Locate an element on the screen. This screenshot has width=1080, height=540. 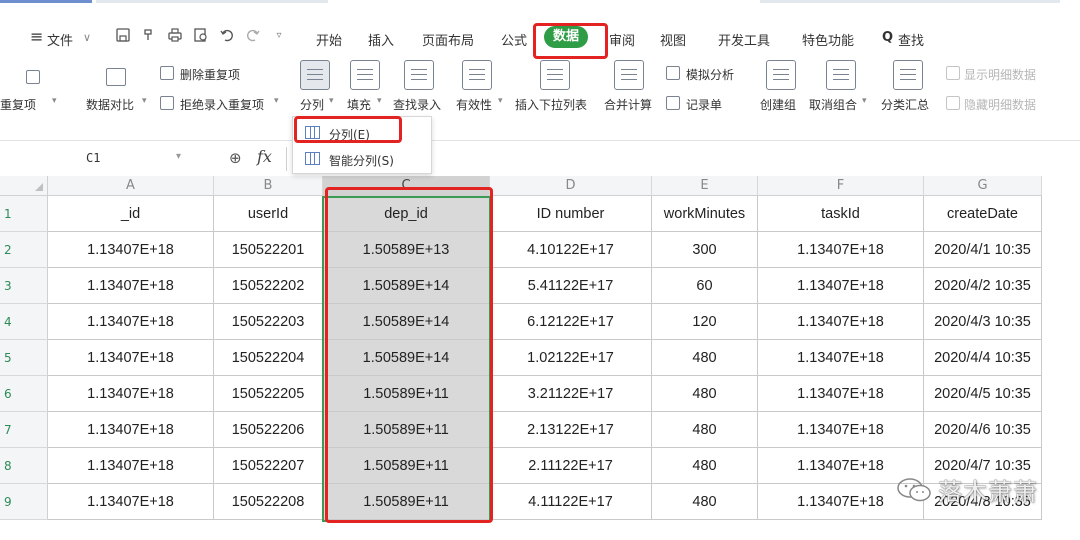
validity-icon is located at coordinates (477, 75).